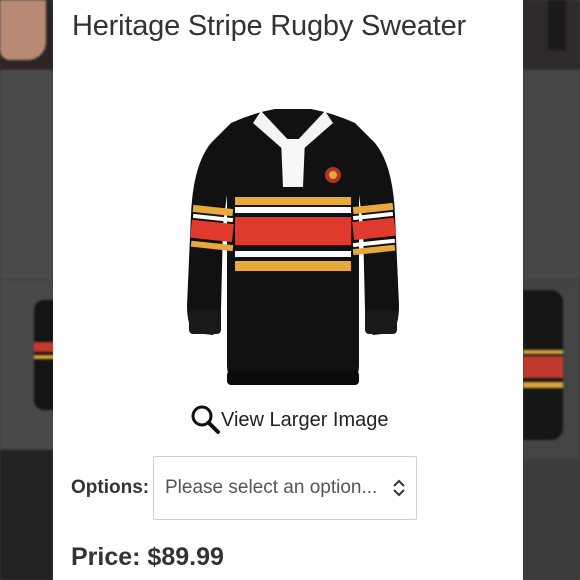  I want to click on options-label: Options:, so click(110, 487).